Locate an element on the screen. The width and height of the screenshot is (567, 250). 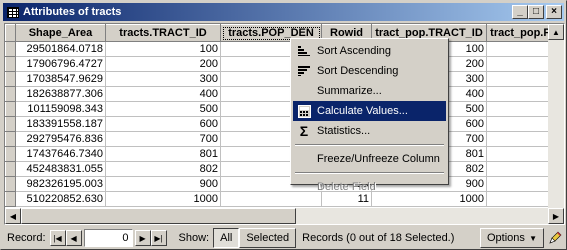
table-cell: 802 is located at coordinates (163, 169).